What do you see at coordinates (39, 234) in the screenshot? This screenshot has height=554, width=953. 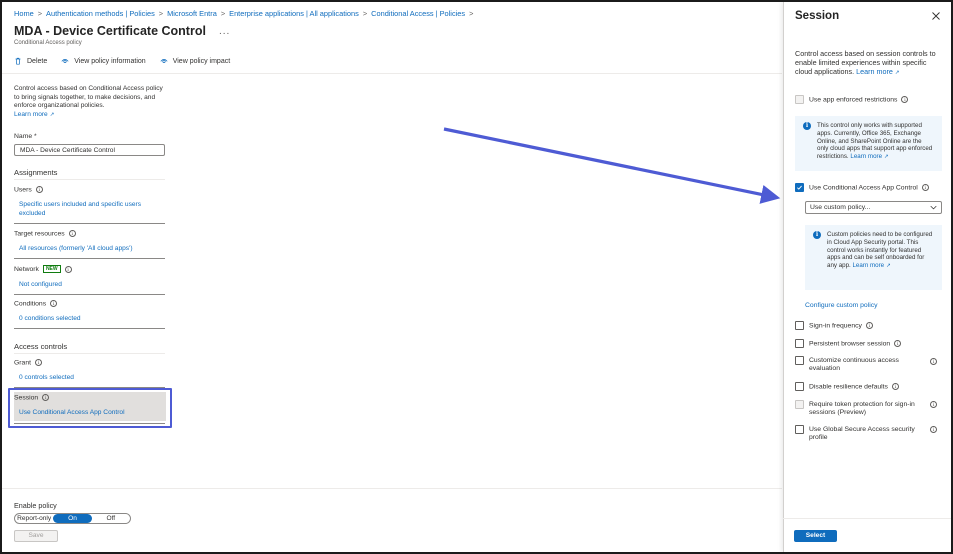 I see `target-label-text: Target resources` at bounding box center [39, 234].